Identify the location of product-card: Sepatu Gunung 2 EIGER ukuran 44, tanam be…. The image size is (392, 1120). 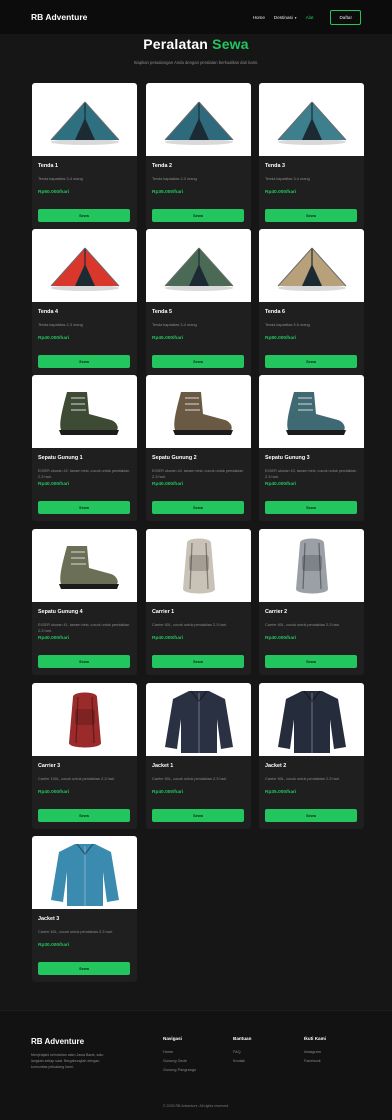
(198, 448).